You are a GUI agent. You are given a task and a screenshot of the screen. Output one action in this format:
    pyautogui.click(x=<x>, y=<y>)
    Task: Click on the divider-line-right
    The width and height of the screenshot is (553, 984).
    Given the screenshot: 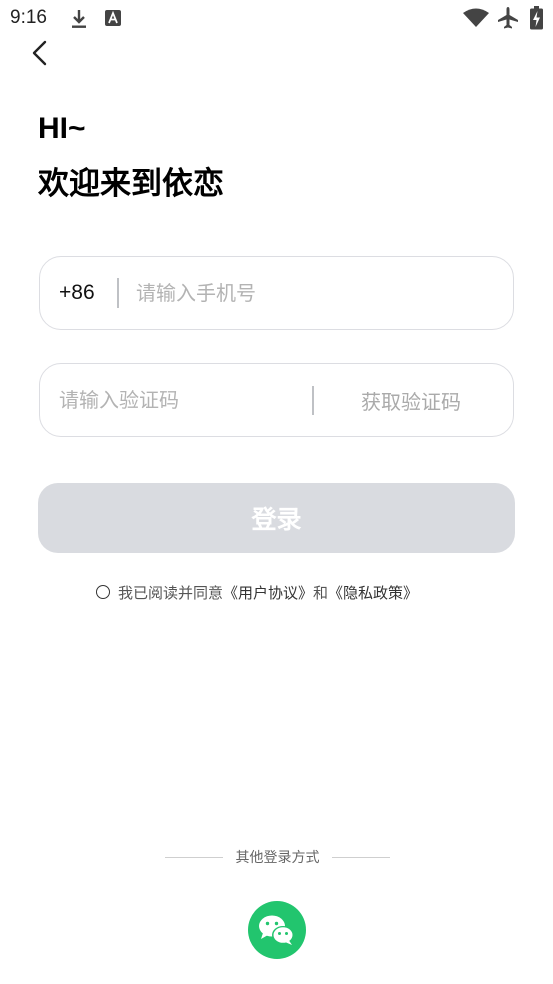 What is the action you would take?
    pyautogui.click(x=361, y=857)
    